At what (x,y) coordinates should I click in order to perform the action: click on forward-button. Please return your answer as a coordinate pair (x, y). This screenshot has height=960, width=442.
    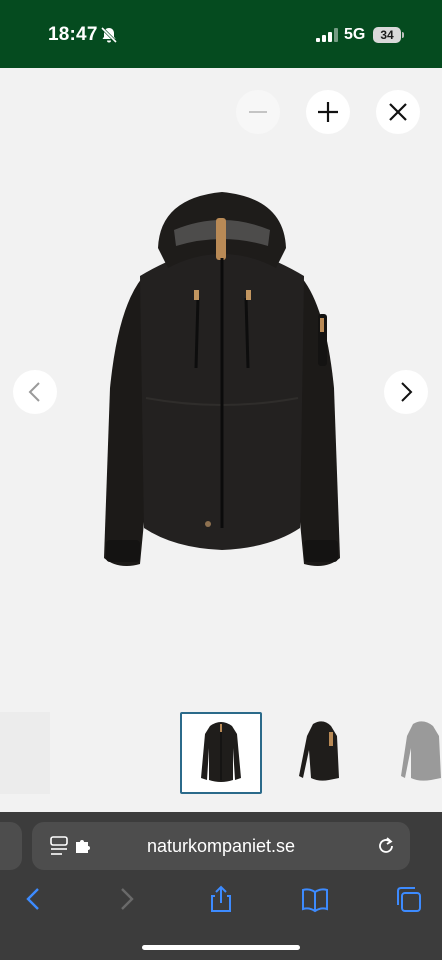
    Looking at the image, I should click on (127, 899).